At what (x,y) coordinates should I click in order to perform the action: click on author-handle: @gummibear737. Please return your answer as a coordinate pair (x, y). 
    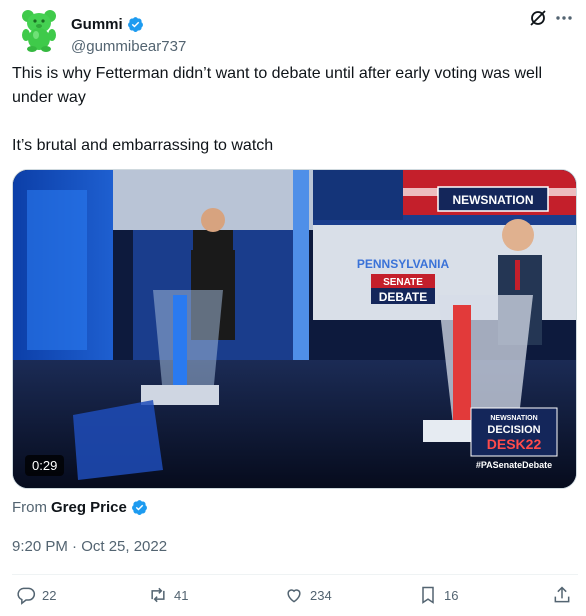
    Looking at the image, I should click on (128, 46).